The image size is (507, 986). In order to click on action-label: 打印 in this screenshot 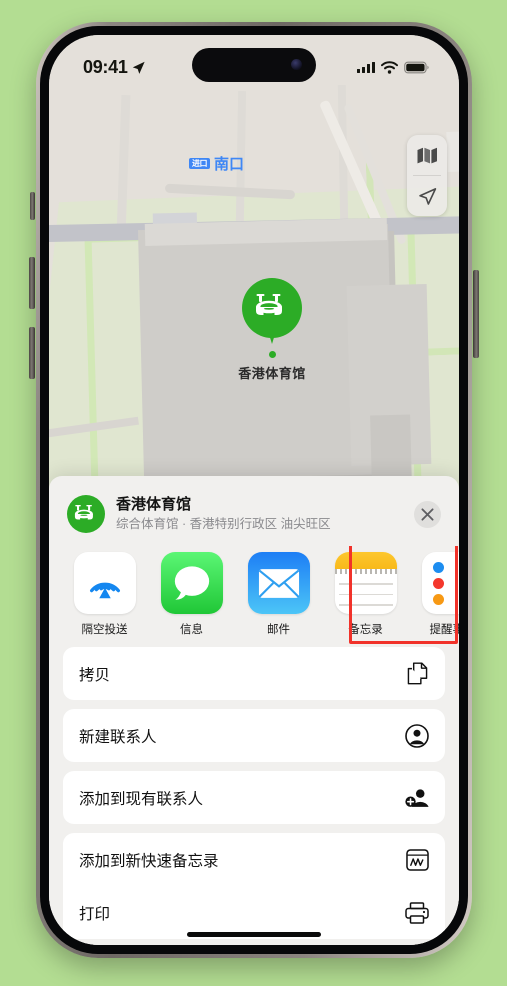, I will do `click(95, 914)`.